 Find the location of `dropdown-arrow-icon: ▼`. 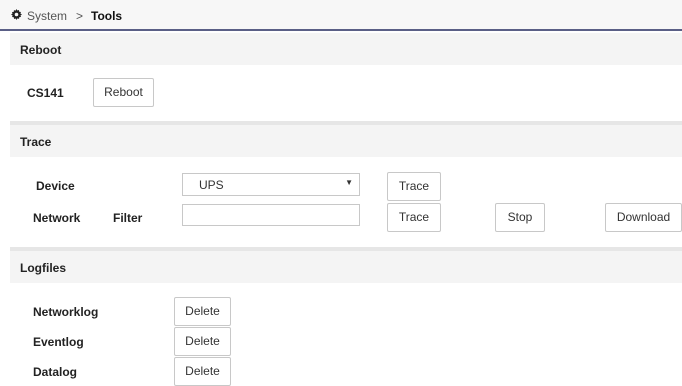

dropdown-arrow-icon: ▼ is located at coordinates (349, 182).